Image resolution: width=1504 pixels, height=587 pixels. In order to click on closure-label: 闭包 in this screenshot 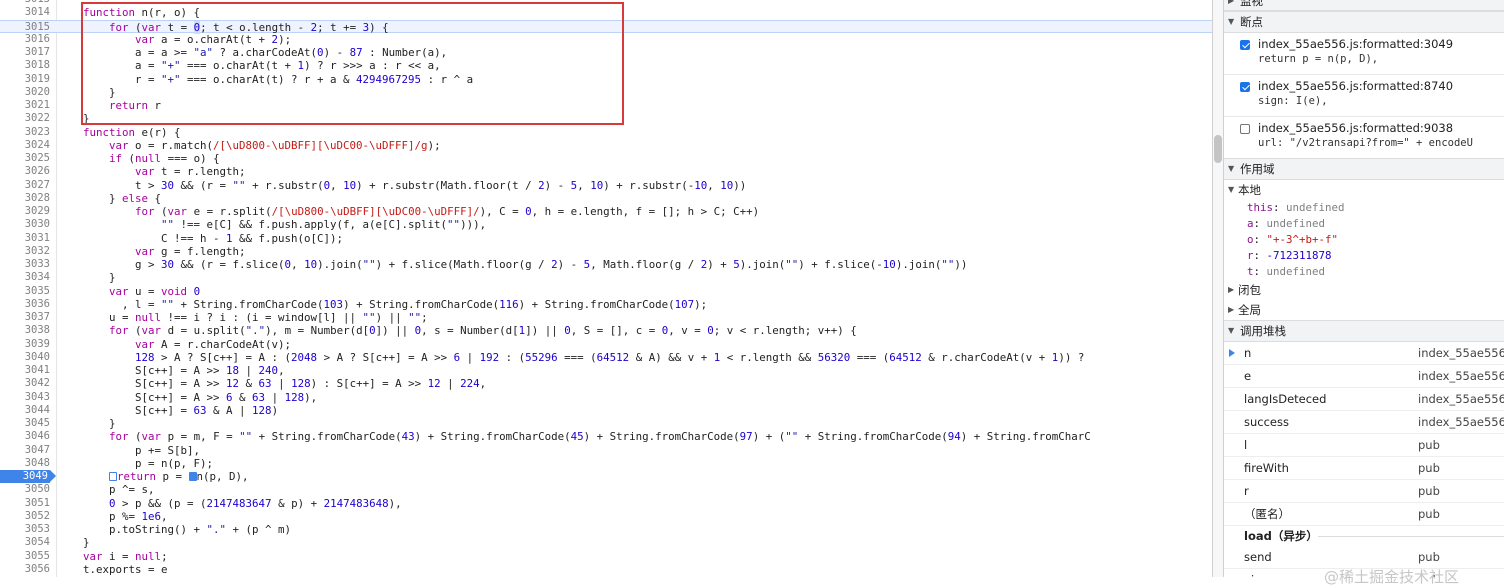, I will do `click(1249, 290)`.